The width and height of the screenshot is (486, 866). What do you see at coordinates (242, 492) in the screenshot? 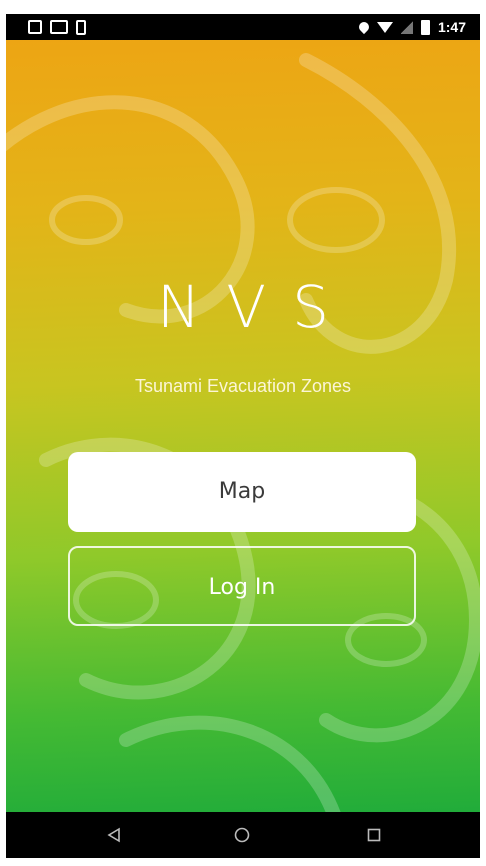
I see `map-button: Map` at bounding box center [242, 492].